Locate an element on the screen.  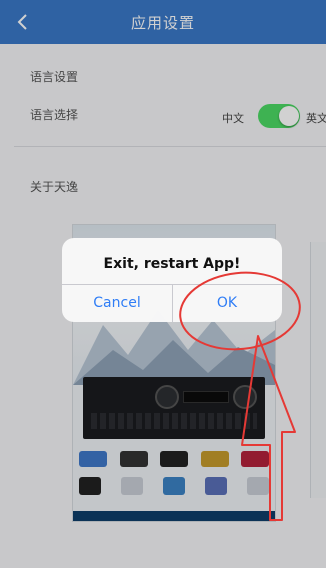
cancel-button: Cancel is located at coordinates (117, 303).